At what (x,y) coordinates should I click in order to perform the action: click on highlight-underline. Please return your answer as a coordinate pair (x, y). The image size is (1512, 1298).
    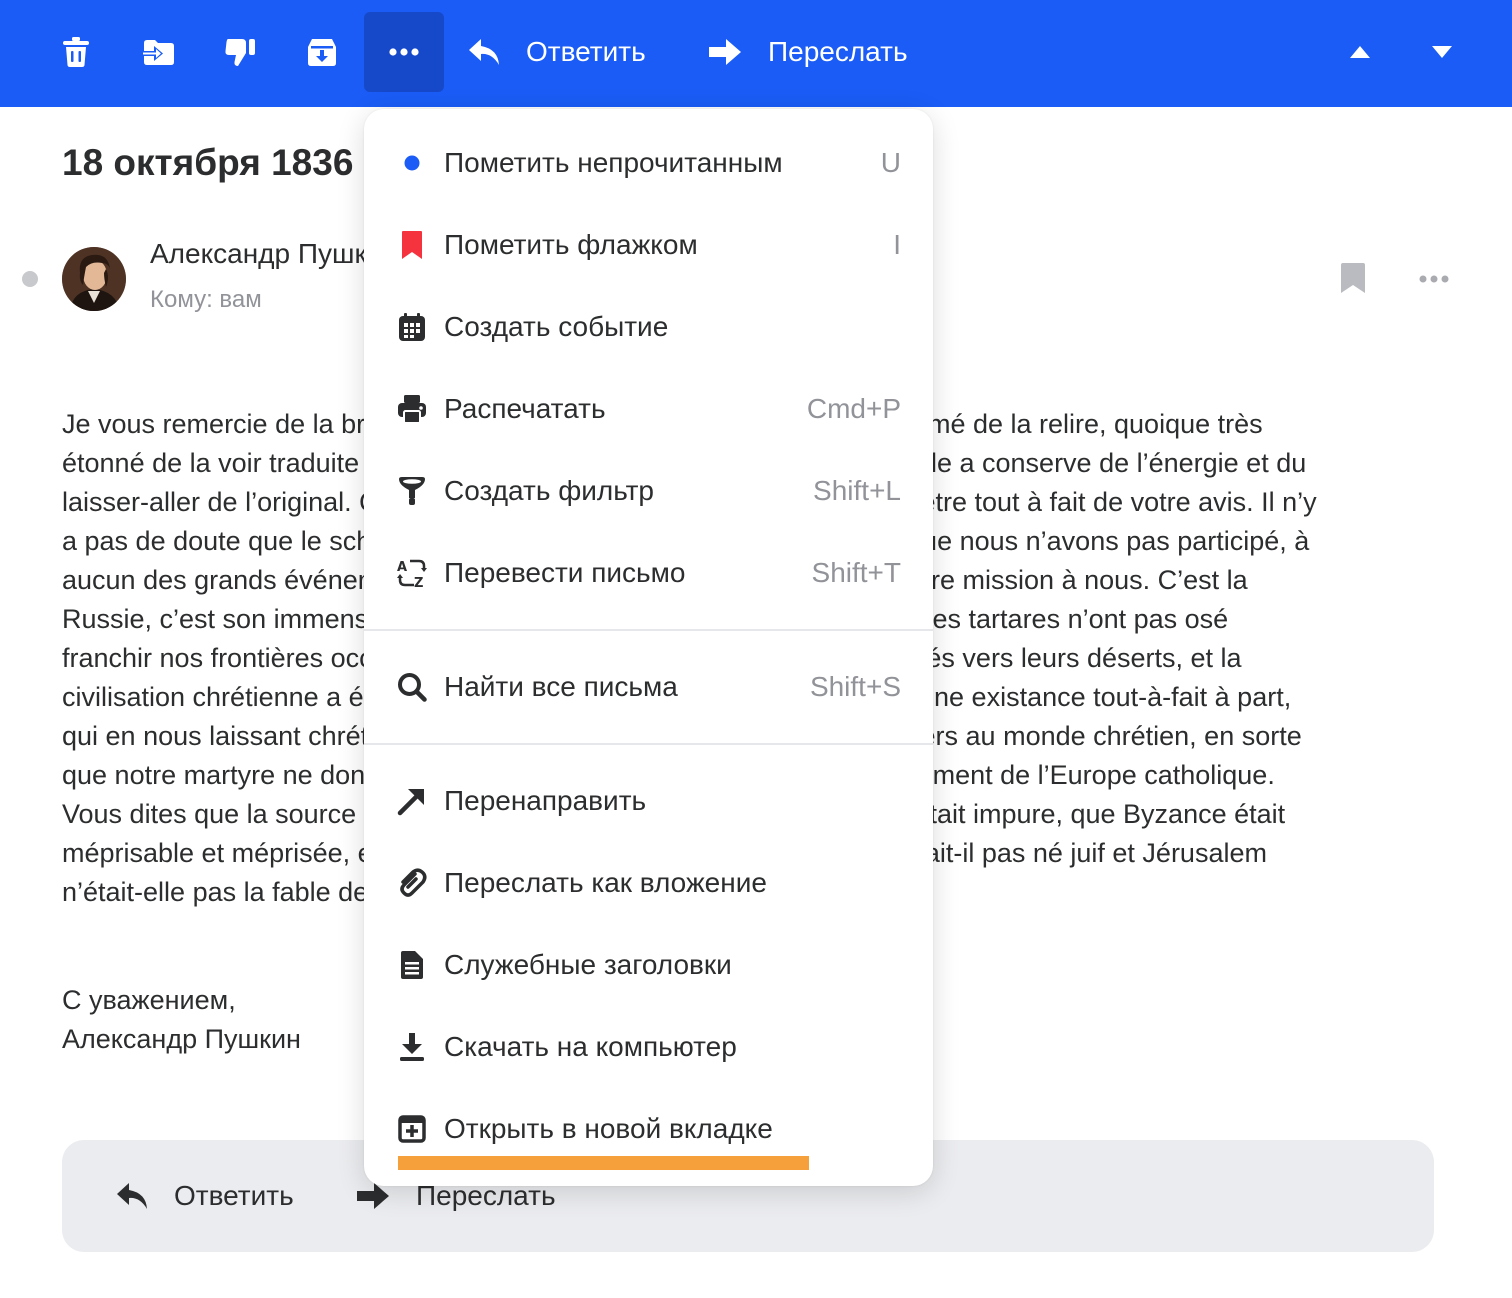
    Looking at the image, I should click on (603, 1163).